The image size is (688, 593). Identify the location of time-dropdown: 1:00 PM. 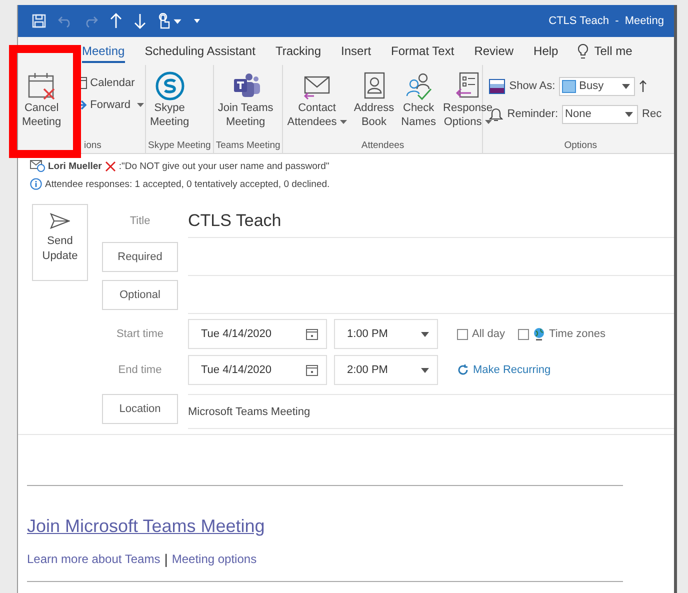
(386, 334).